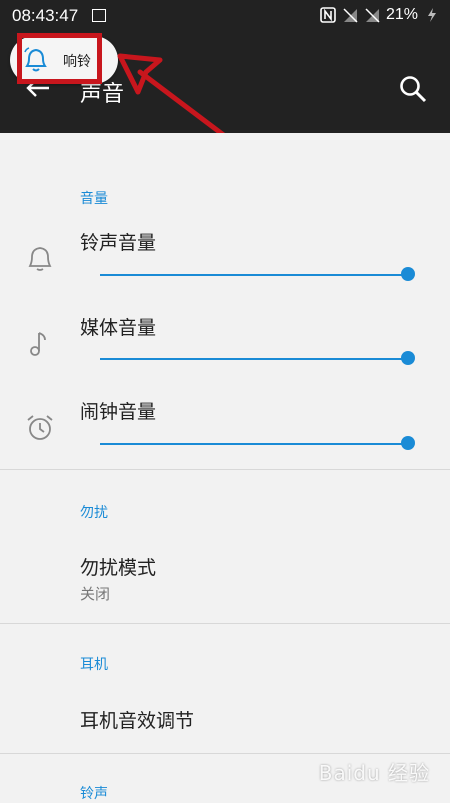 The width and height of the screenshot is (450, 803). I want to click on section-heading-ringtone: 铃声, so click(94, 794).